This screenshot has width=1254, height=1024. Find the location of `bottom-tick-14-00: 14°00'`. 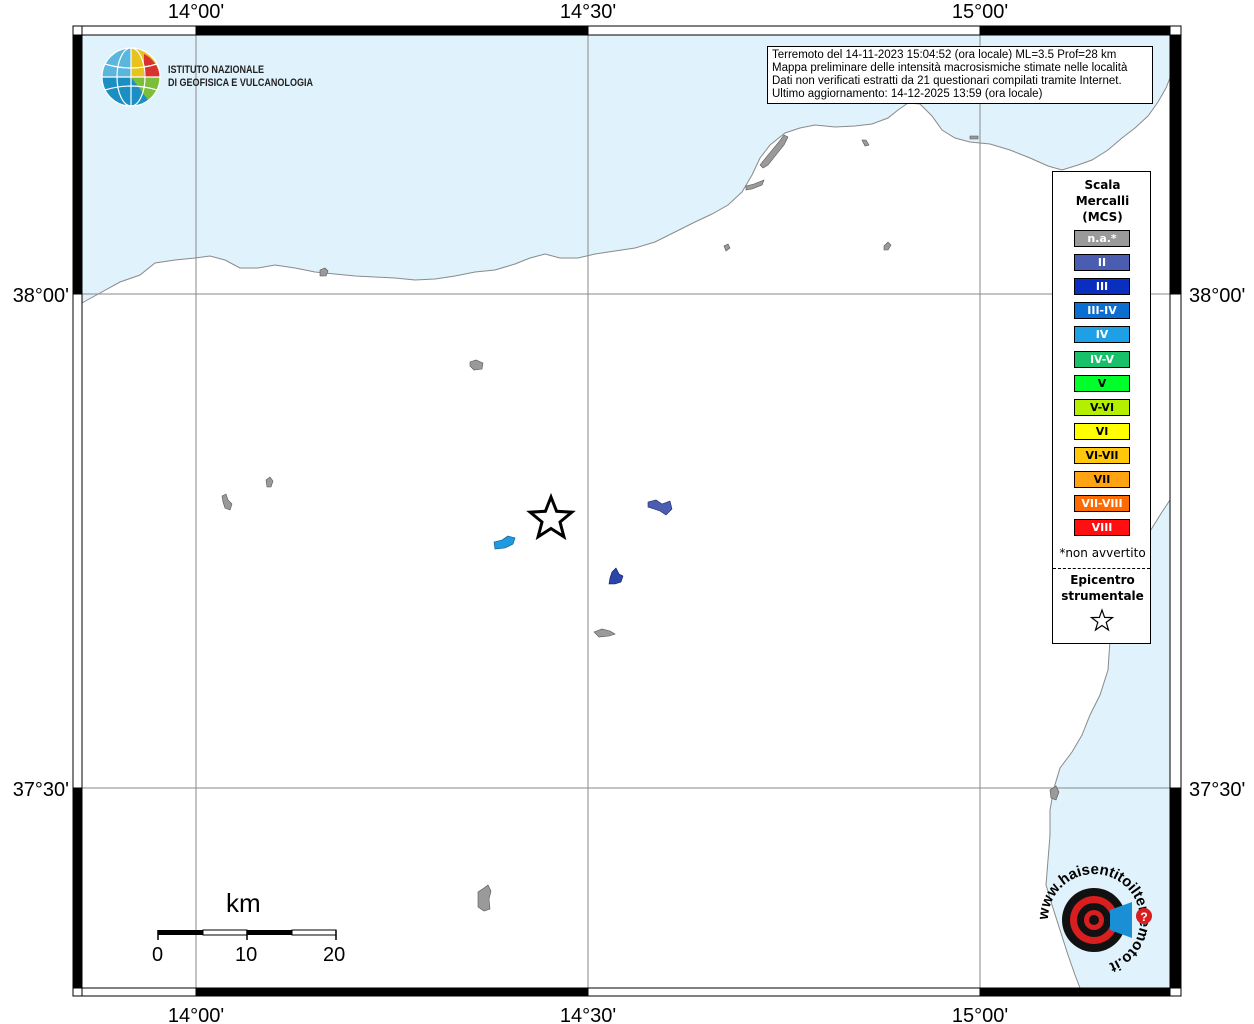

bottom-tick-14-00: 14°00' is located at coordinates (196, 1014).